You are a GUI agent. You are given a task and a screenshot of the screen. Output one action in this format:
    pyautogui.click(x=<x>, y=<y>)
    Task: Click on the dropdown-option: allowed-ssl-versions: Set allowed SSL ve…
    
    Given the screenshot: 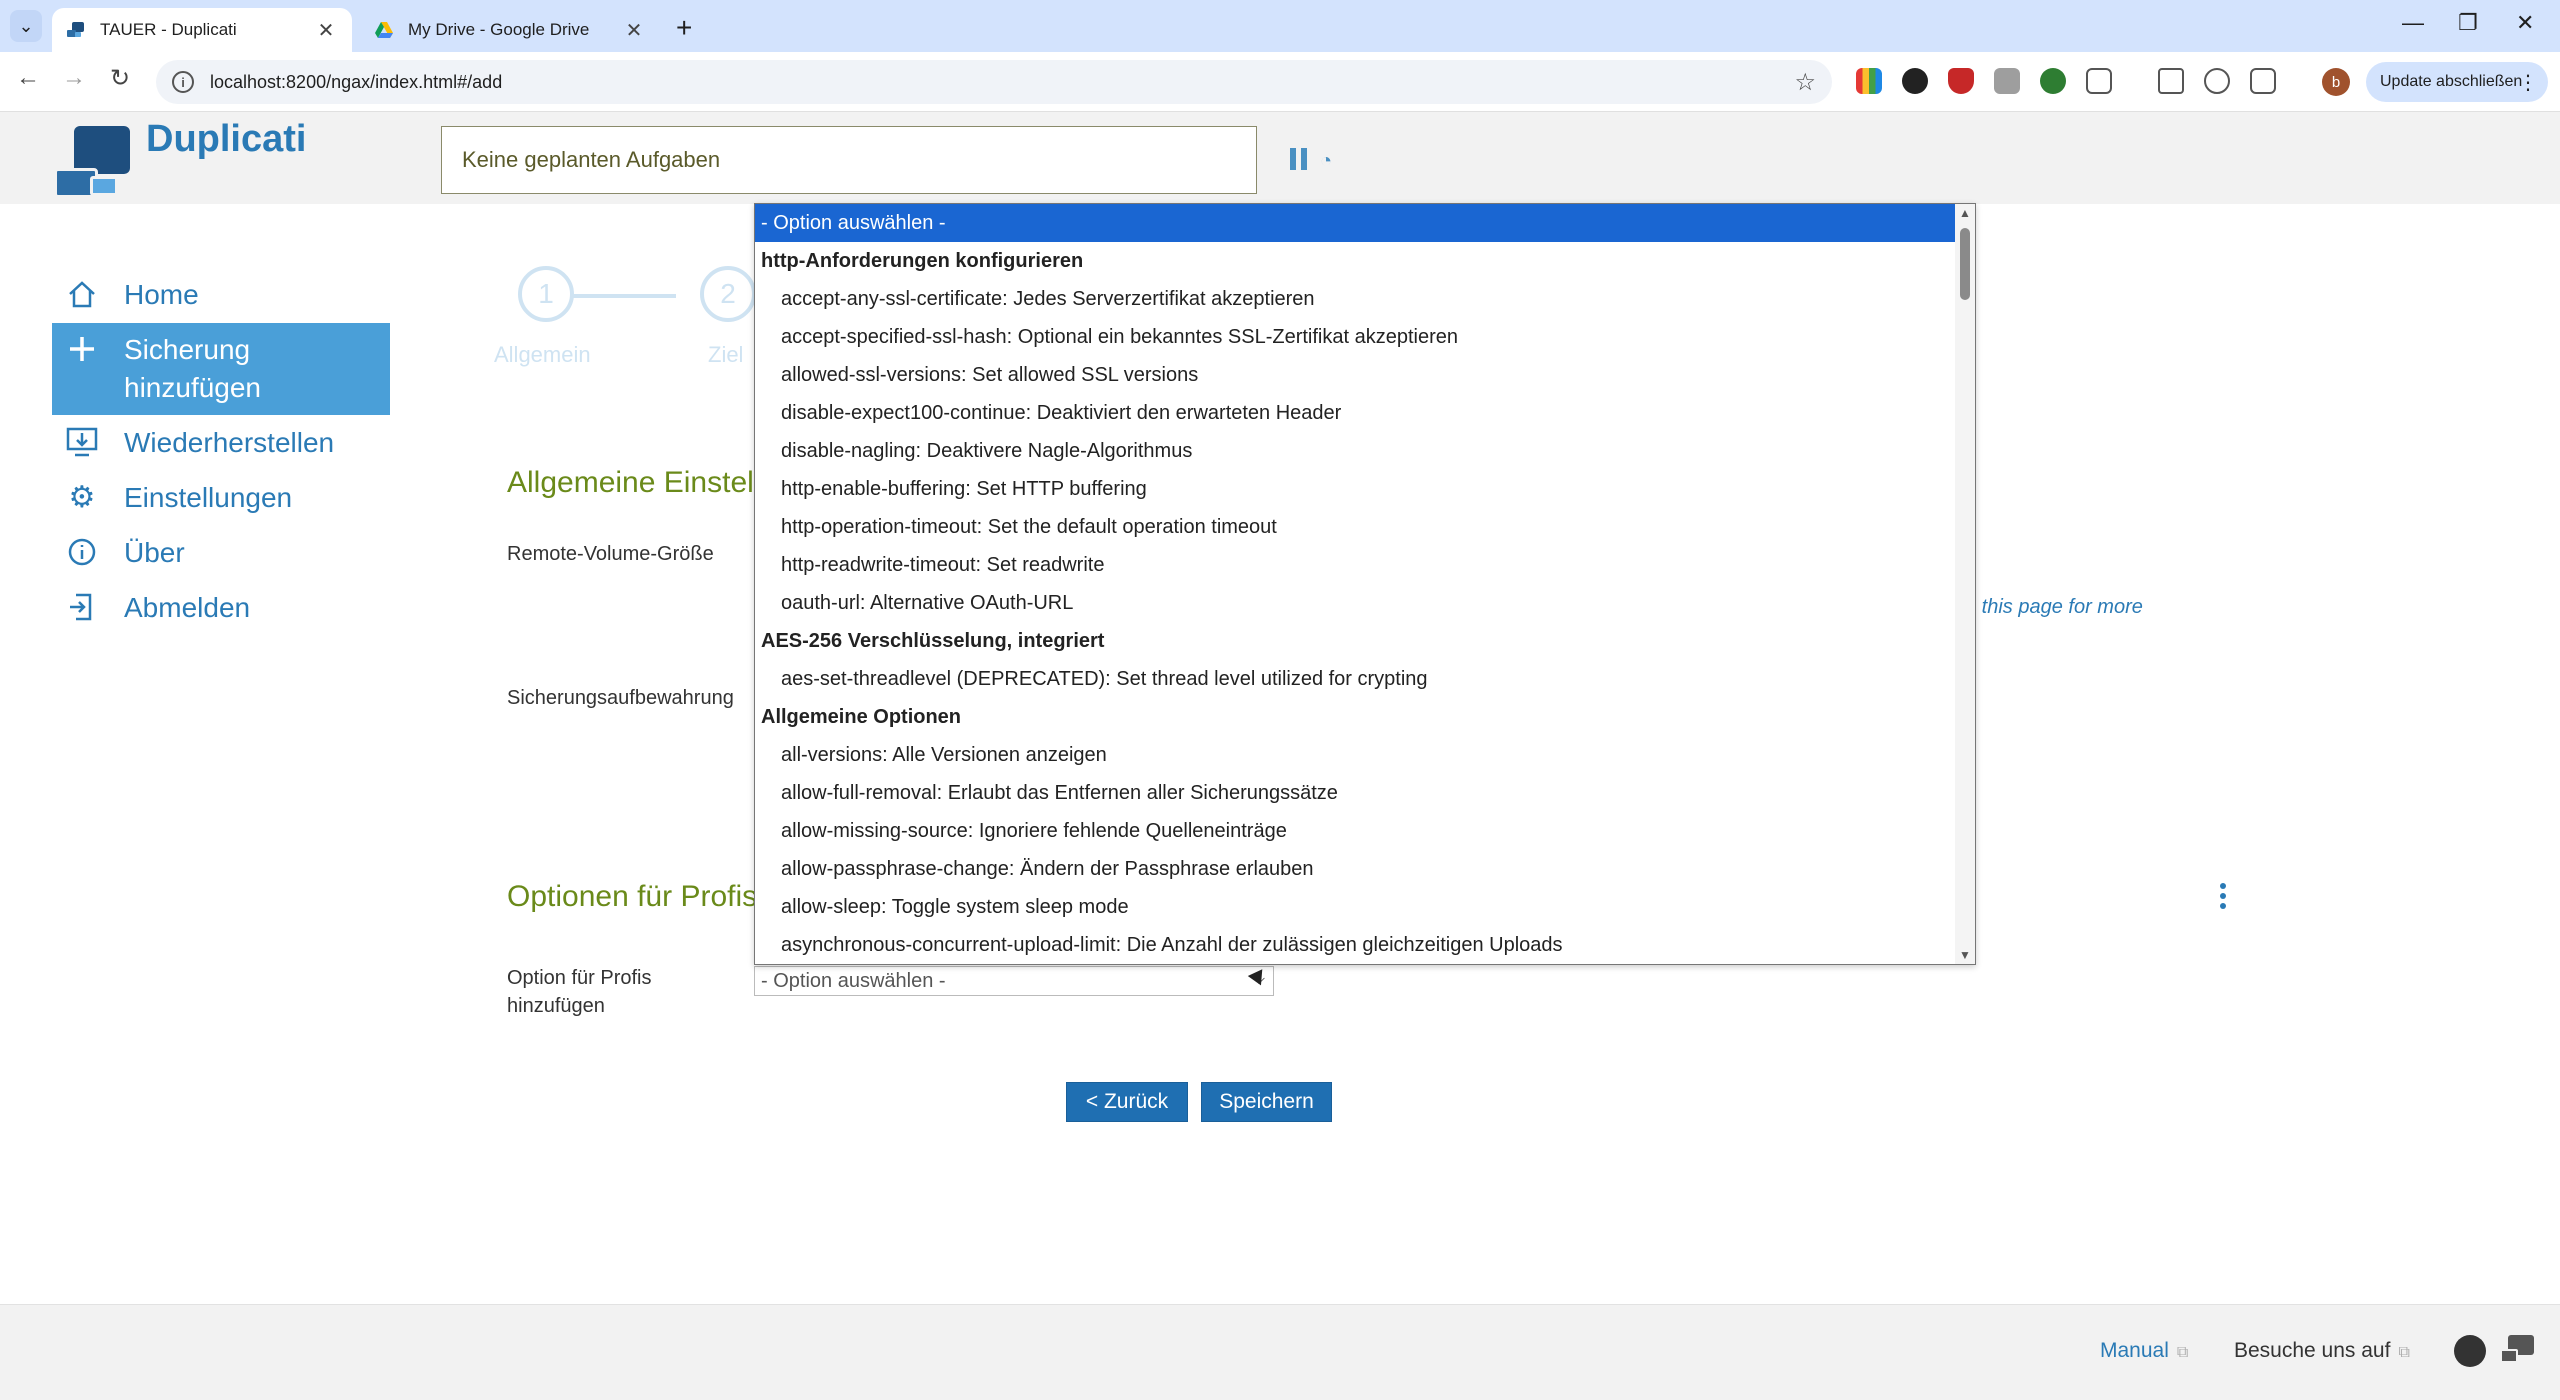 What is the action you would take?
    pyautogui.click(x=1355, y=375)
    